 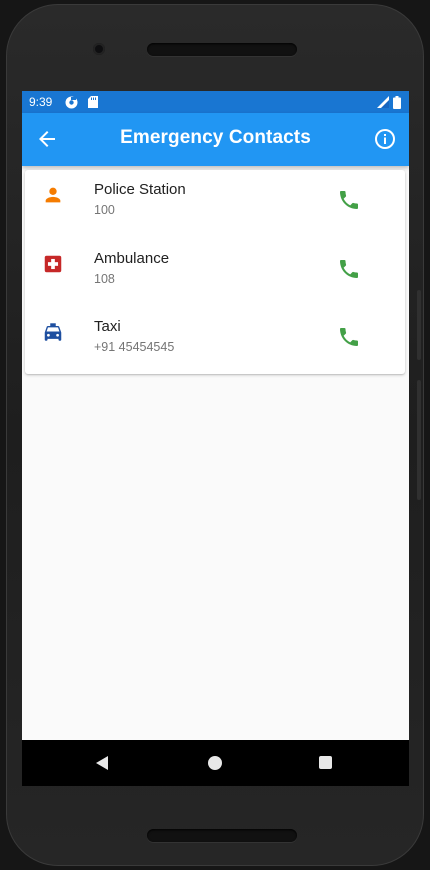 I want to click on arrow-back-icon, so click(x=47, y=139).